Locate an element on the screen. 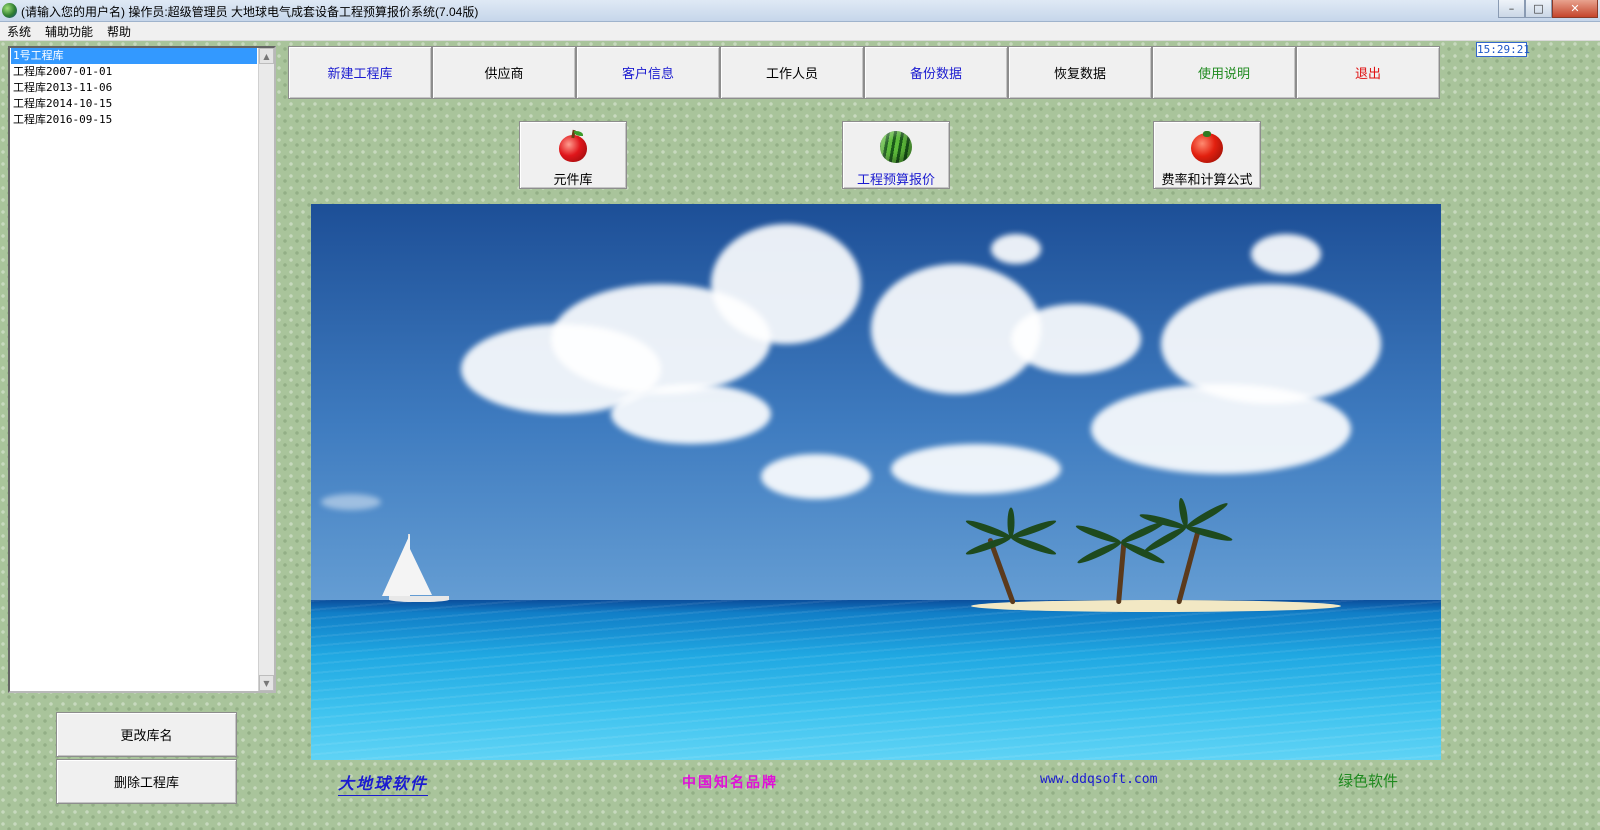 The image size is (1600, 830). vertical-scrollbar: ▲ ▼ is located at coordinates (266, 369).